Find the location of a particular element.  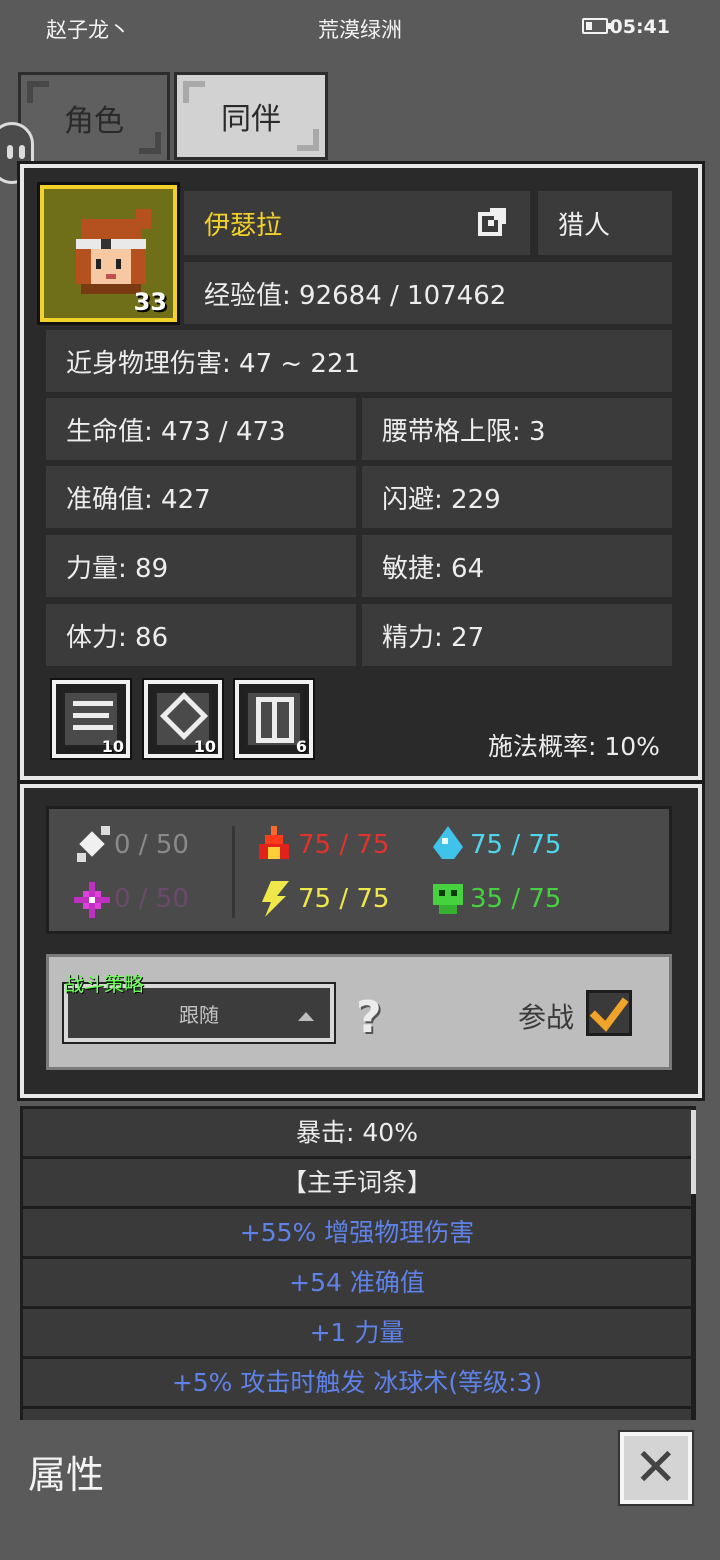

list-item: +1 力量 is located at coordinates (357, 1332).